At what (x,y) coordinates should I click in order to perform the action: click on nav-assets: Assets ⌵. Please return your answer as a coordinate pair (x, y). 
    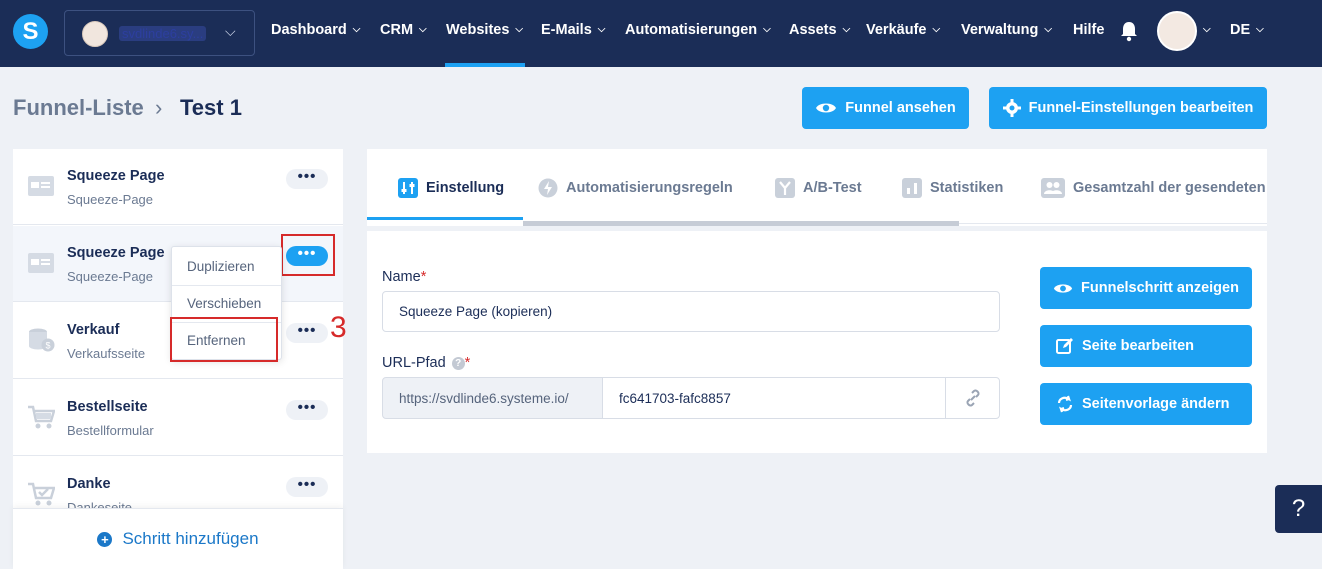
    Looking at the image, I should click on (819, 30).